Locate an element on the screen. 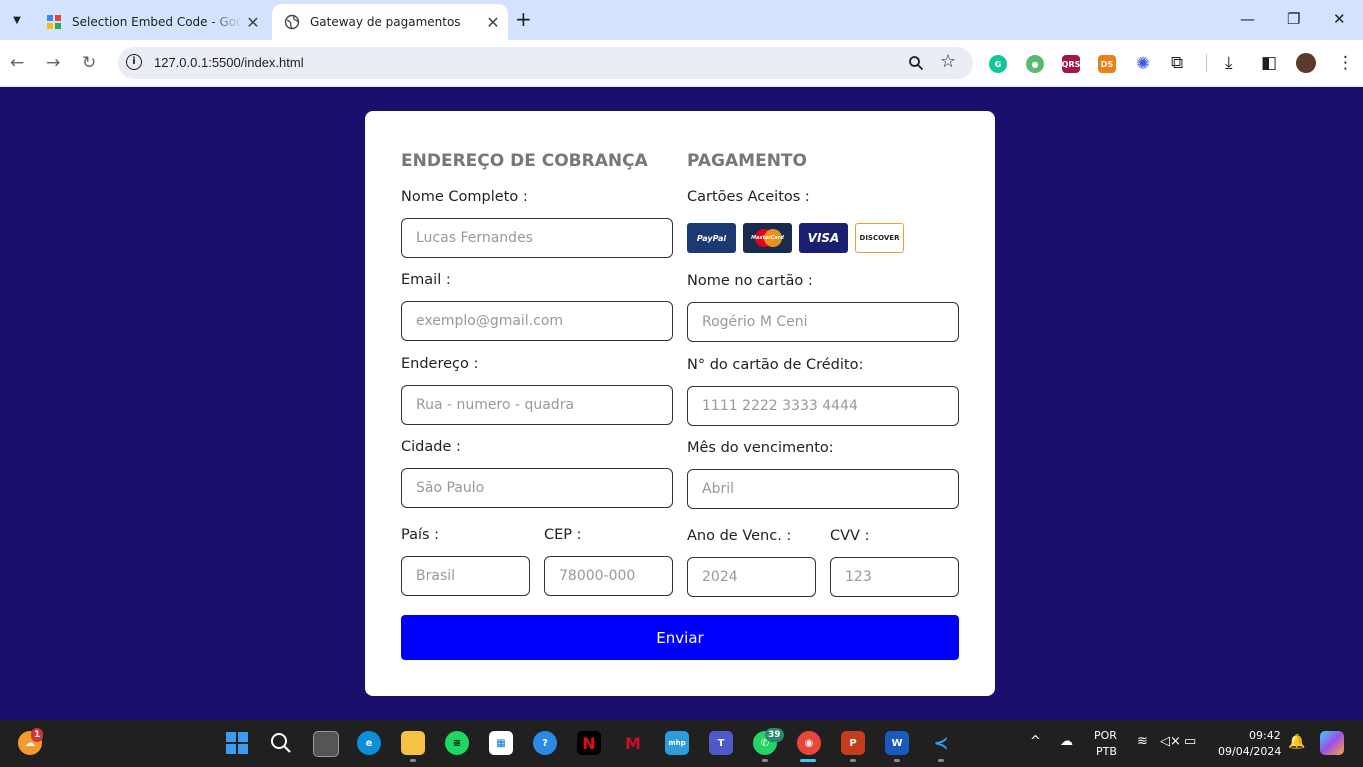  billing-heading: ENDEREÇO DE COBRANÇA is located at coordinates (524, 161).